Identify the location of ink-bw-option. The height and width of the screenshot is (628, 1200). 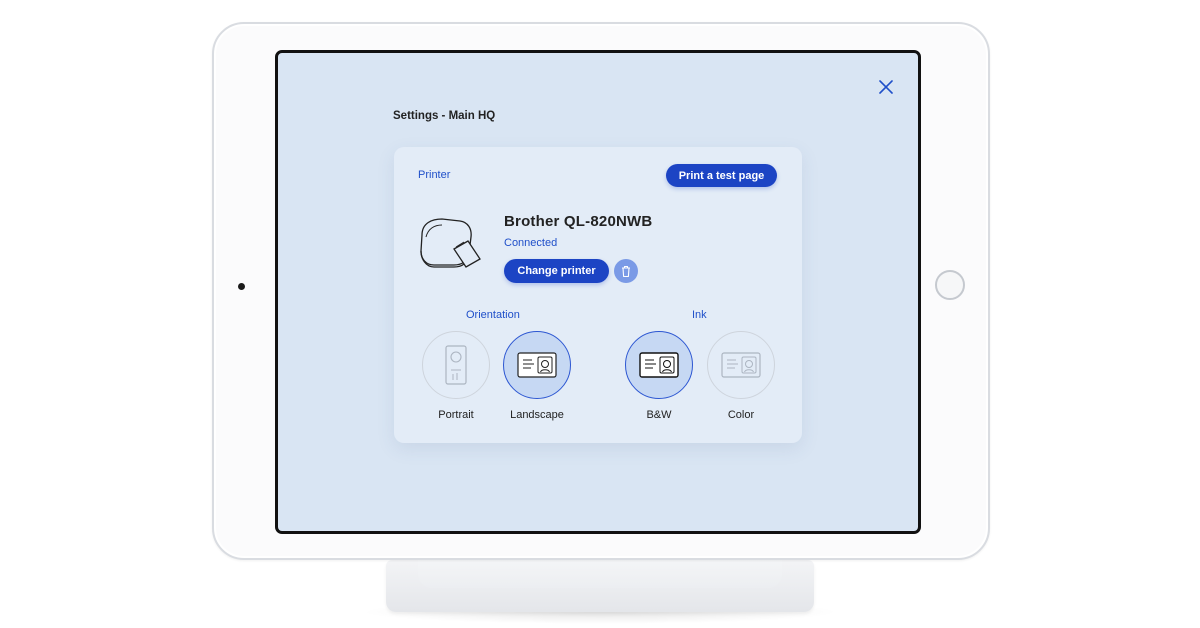
(659, 365).